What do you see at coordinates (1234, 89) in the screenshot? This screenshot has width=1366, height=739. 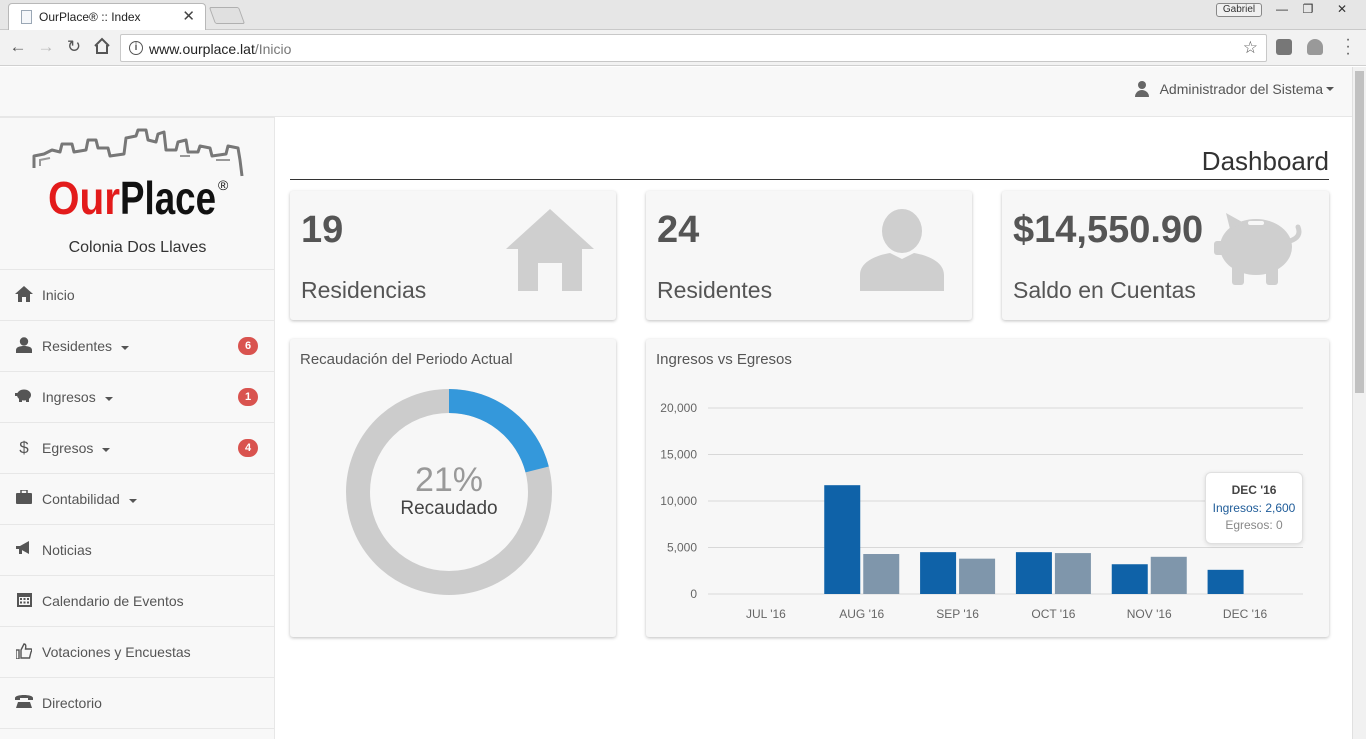 I see `user-menu: Administrador del Sistema` at bounding box center [1234, 89].